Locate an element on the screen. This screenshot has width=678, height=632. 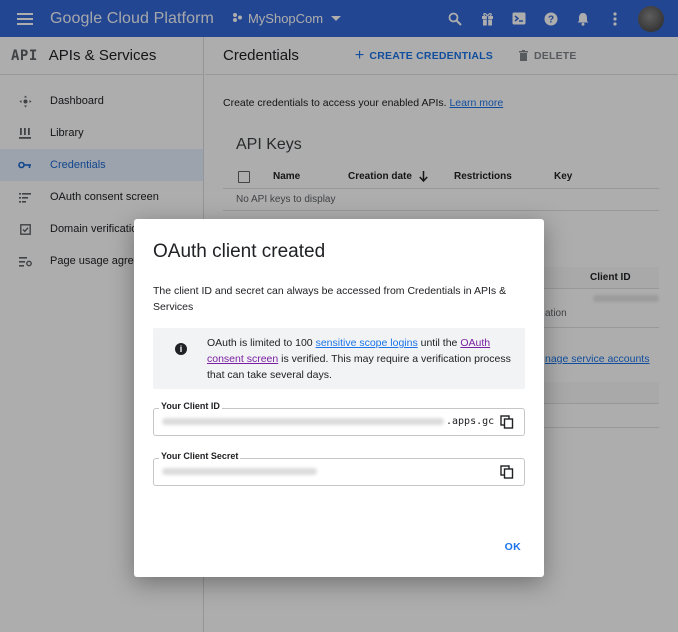
blurred-client-id-value is located at coordinates (303, 421).